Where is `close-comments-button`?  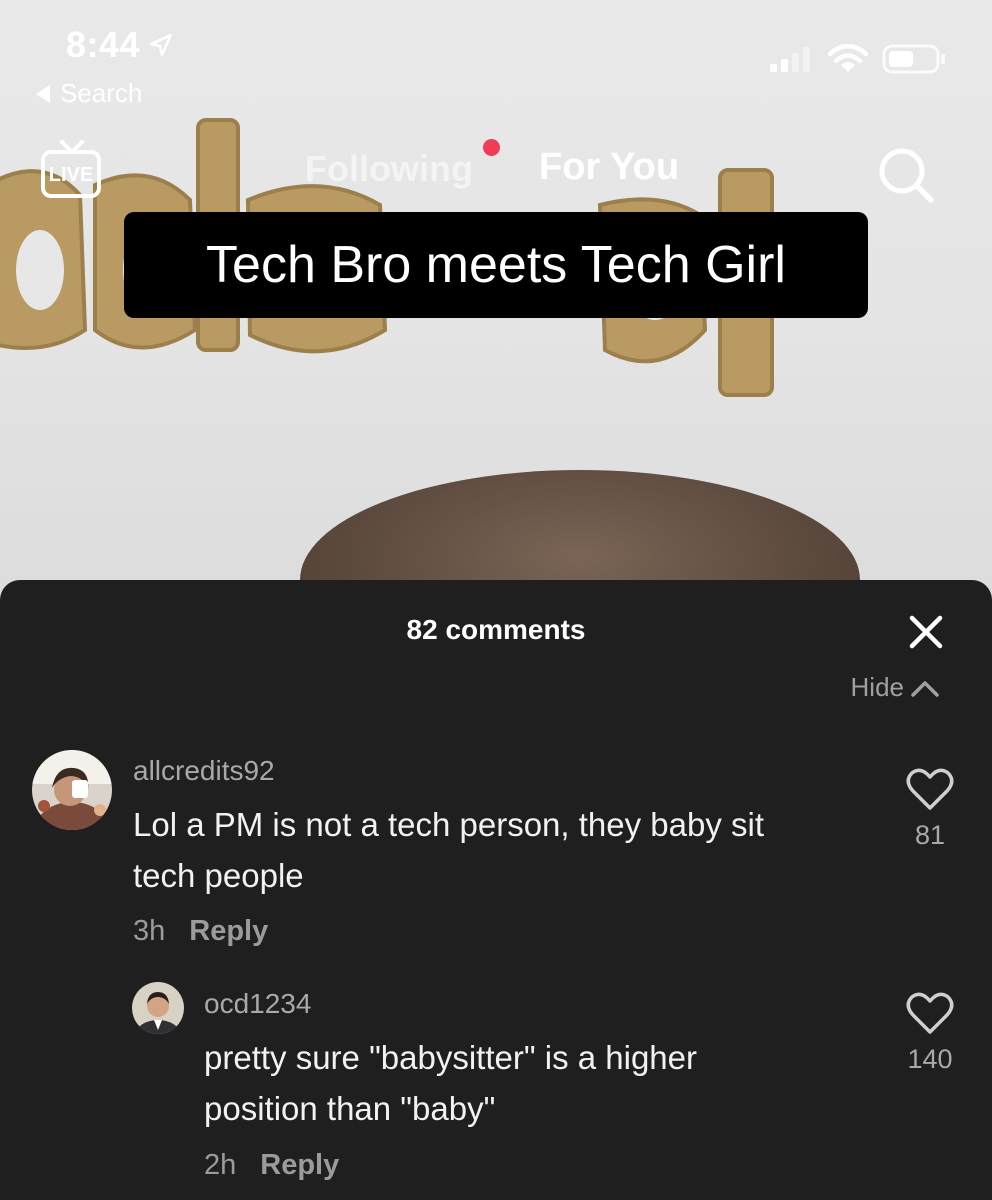
close-comments-button is located at coordinates (926, 634).